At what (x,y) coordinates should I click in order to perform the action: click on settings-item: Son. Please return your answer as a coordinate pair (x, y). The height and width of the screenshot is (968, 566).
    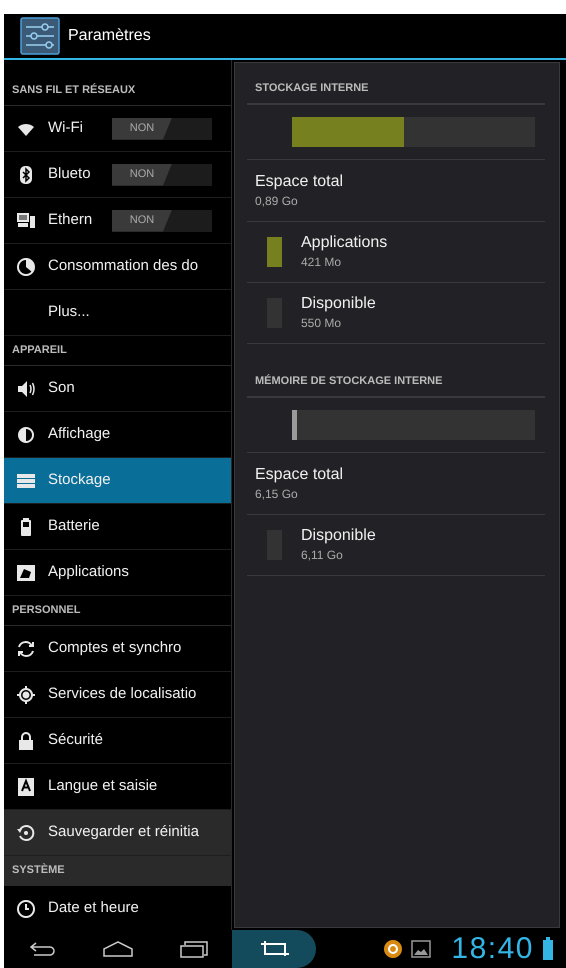
    Looking at the image, I should click on (117, 389).